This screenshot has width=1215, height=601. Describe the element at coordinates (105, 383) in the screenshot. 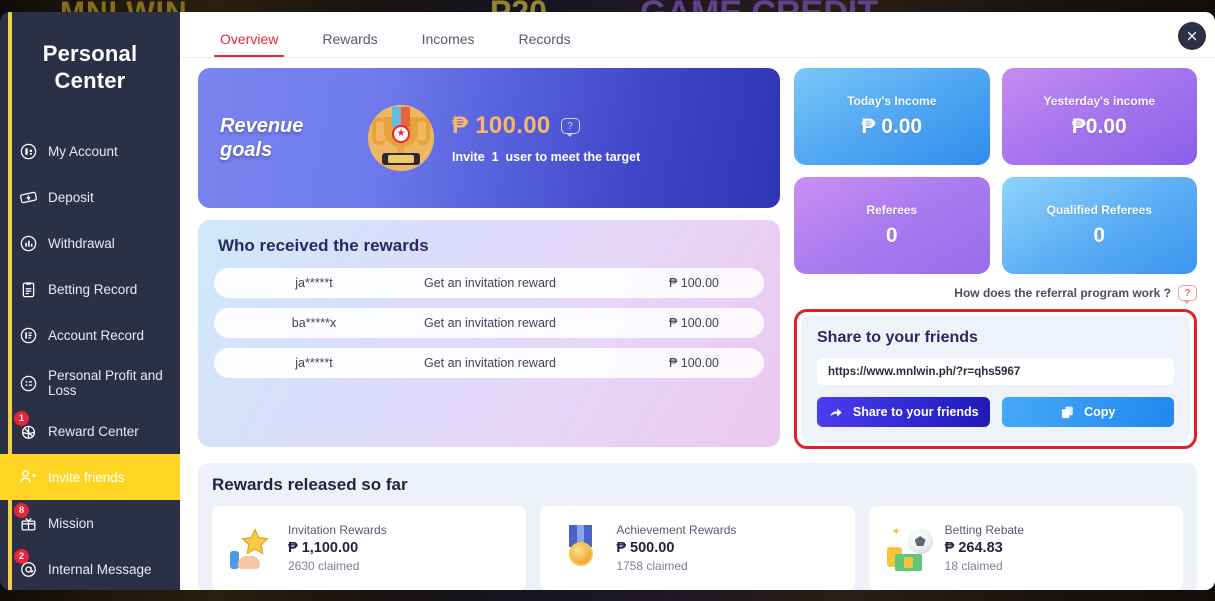

I see `sidebar-item-label: Personal Profit and Loss` at that location.